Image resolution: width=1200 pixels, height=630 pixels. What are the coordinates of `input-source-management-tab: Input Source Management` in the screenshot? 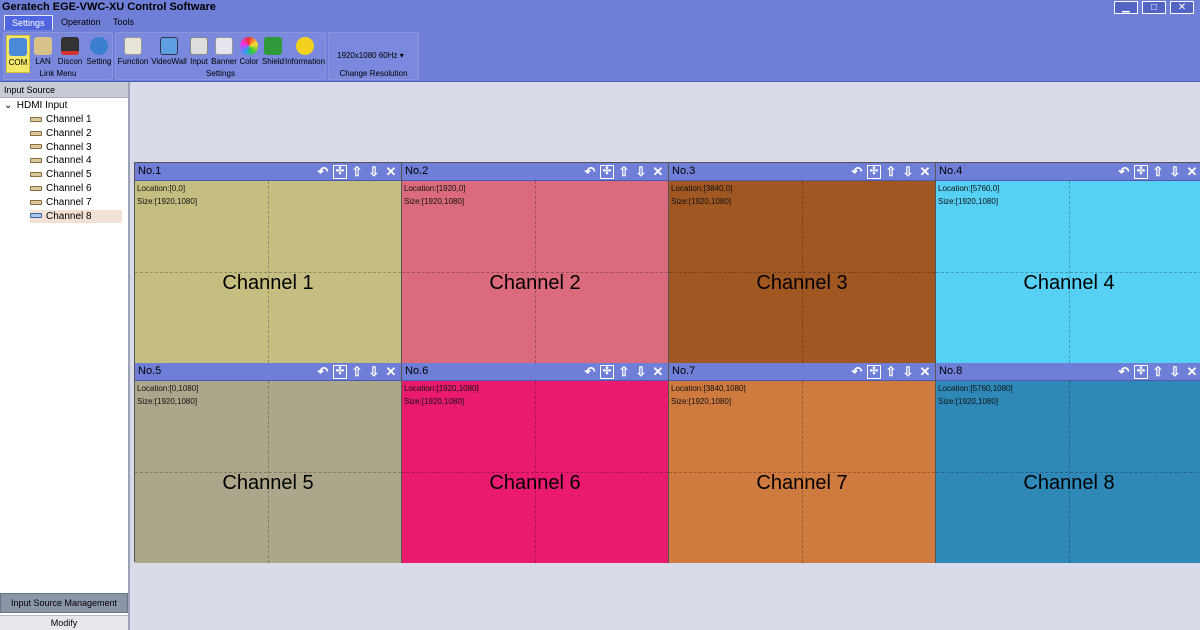 It's located at (64, 603).